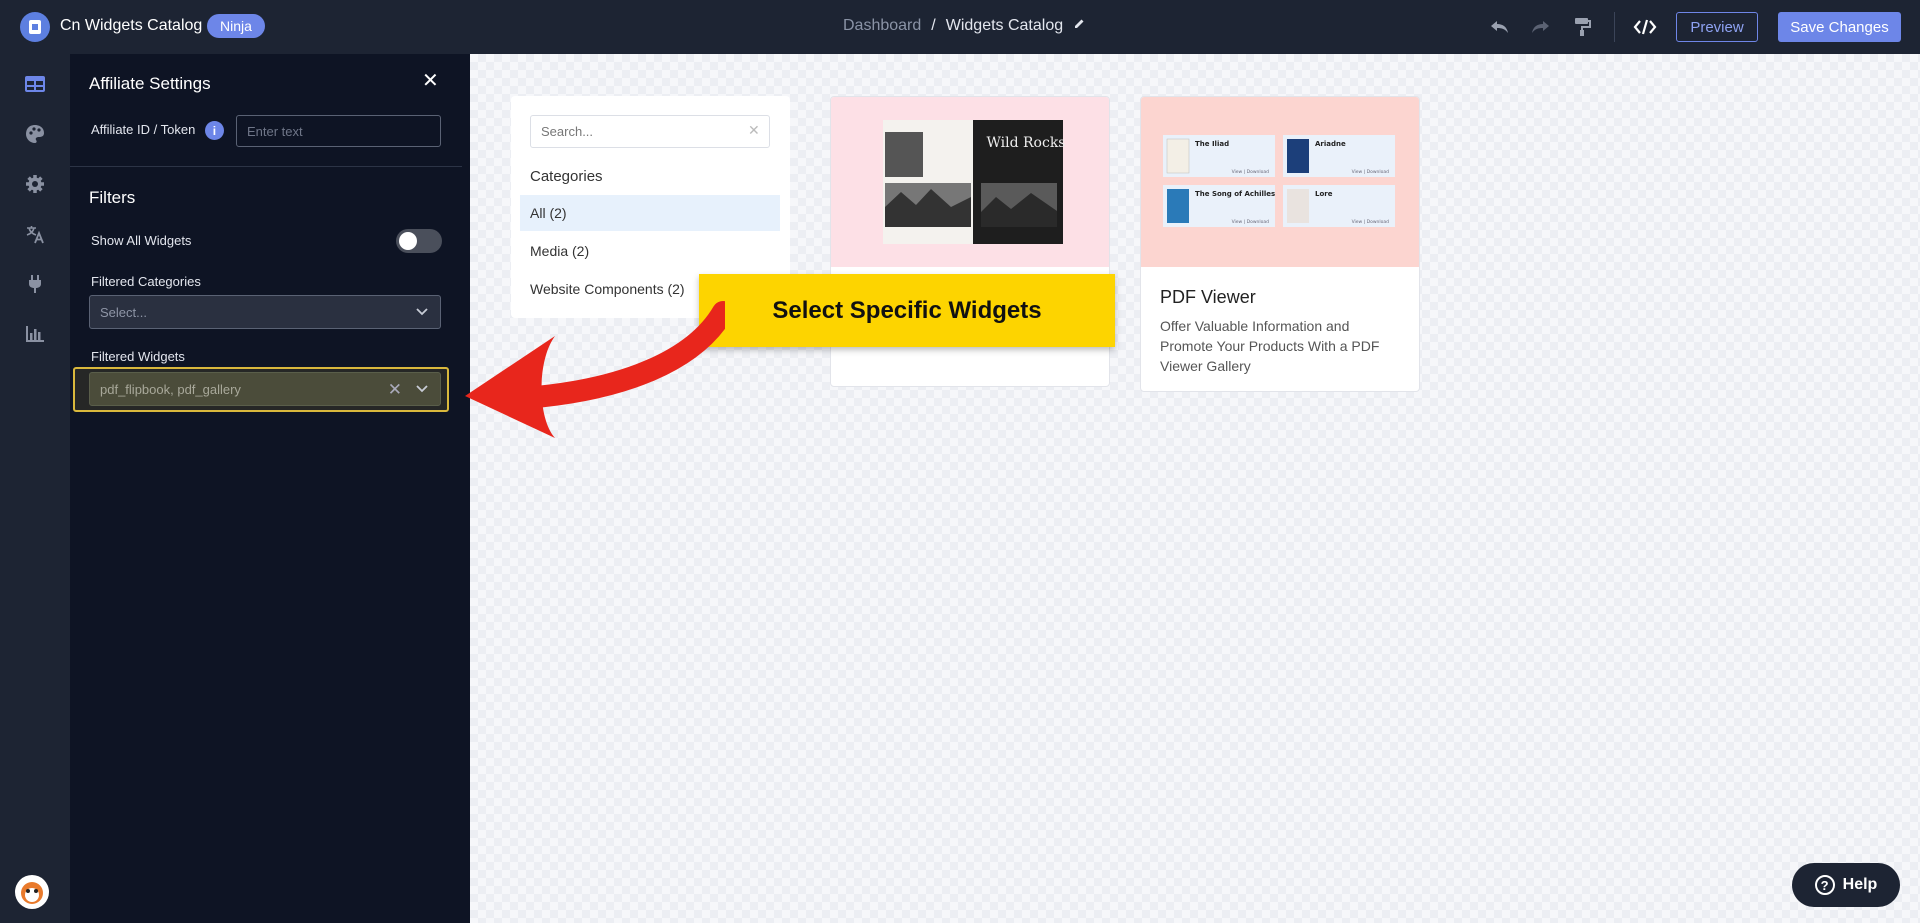 This screenshot has width=1920, height=923. What do you see at coordinates (408, 241) in the screenshot?
I see `toggle-knob` at bounding box center [408, 241].